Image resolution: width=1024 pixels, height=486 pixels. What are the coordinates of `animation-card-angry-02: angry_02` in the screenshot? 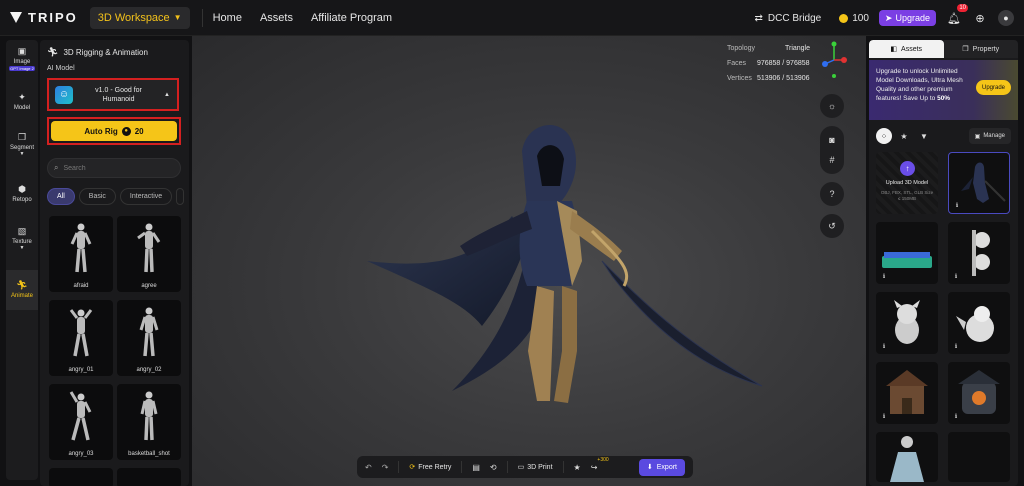 It's located at (149, 338).